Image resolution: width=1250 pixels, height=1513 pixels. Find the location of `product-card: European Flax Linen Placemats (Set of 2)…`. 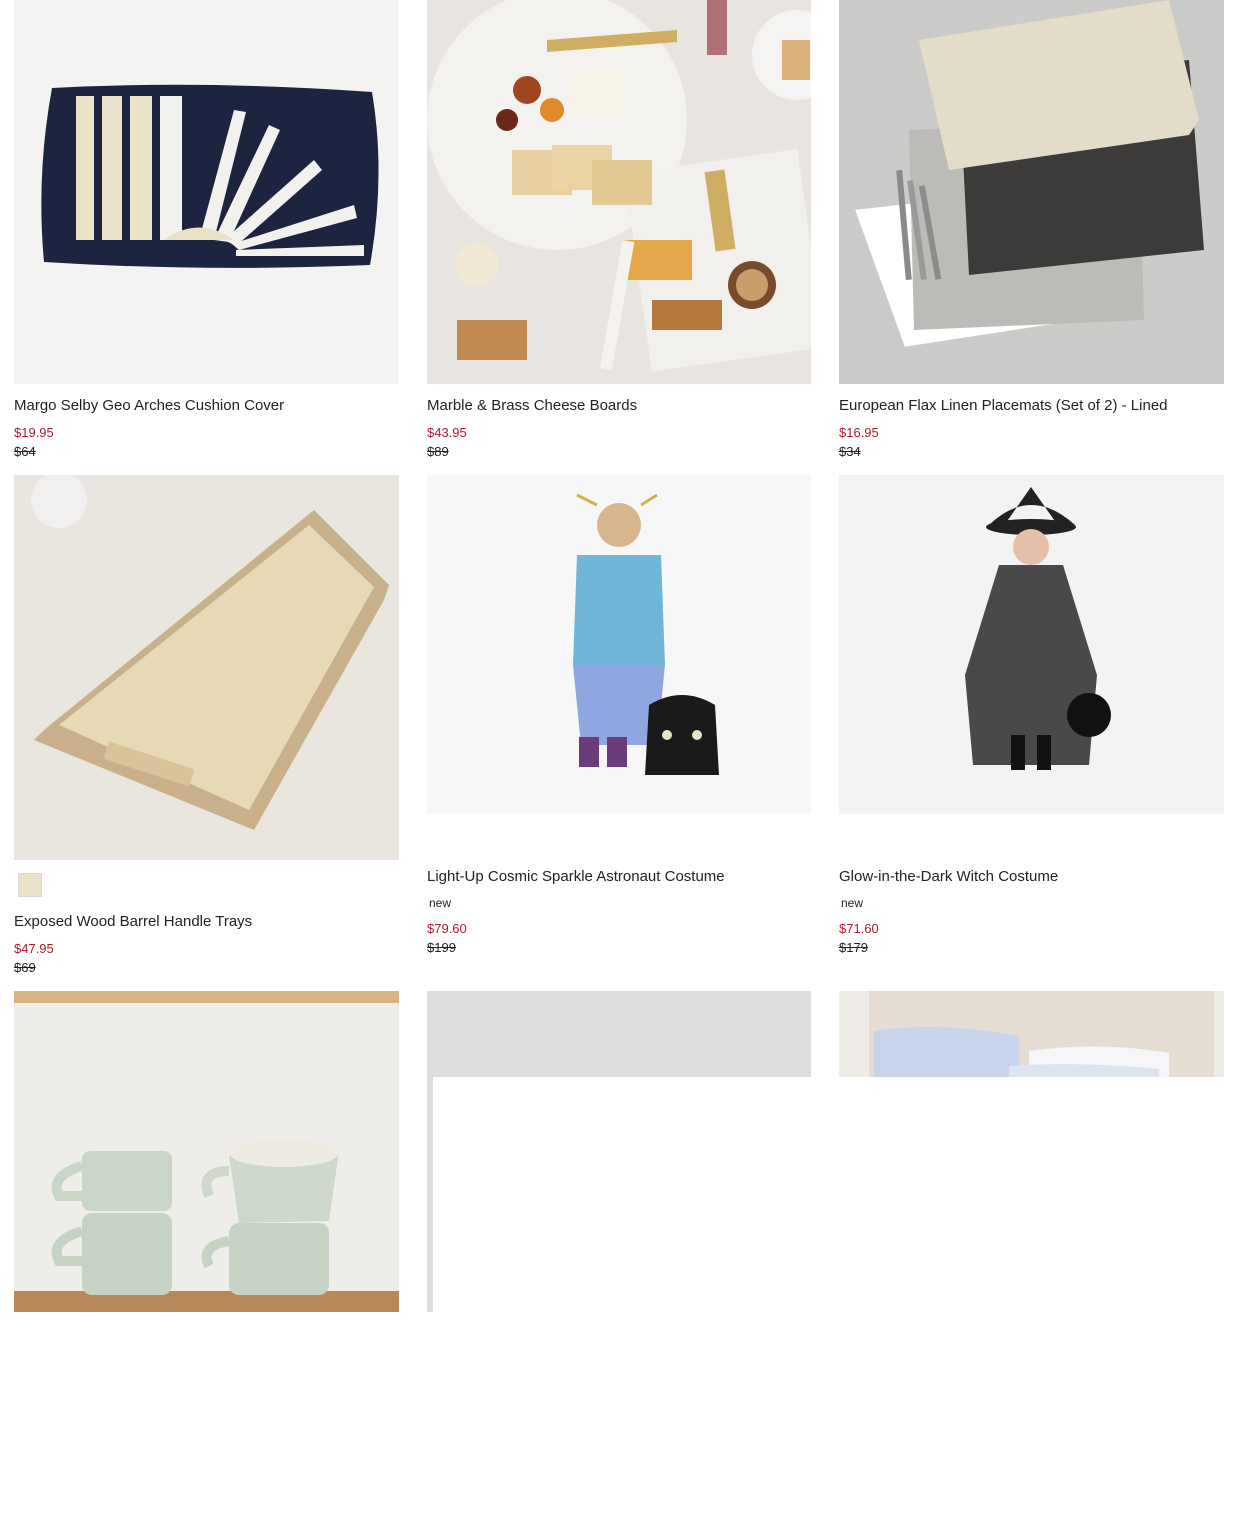

product-card: European Flax Linen Placemats (Set of 2)… is located at coordinates (1031, 232).